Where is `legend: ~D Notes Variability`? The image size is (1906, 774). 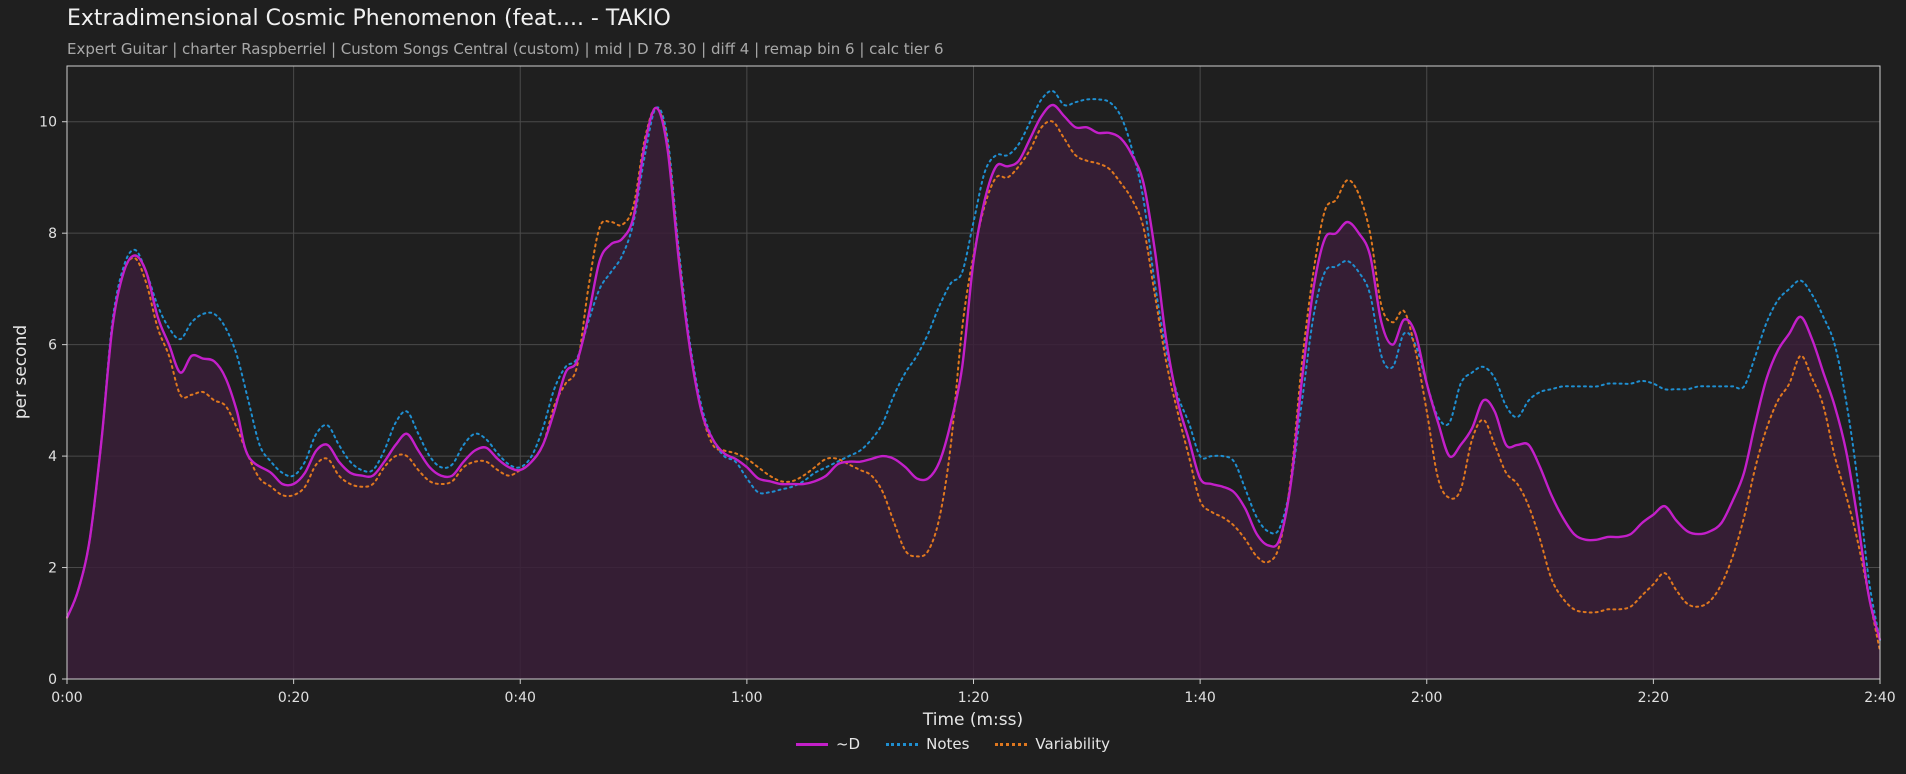 legend: ~D Notes Variability is located at coordinates (953, 744).